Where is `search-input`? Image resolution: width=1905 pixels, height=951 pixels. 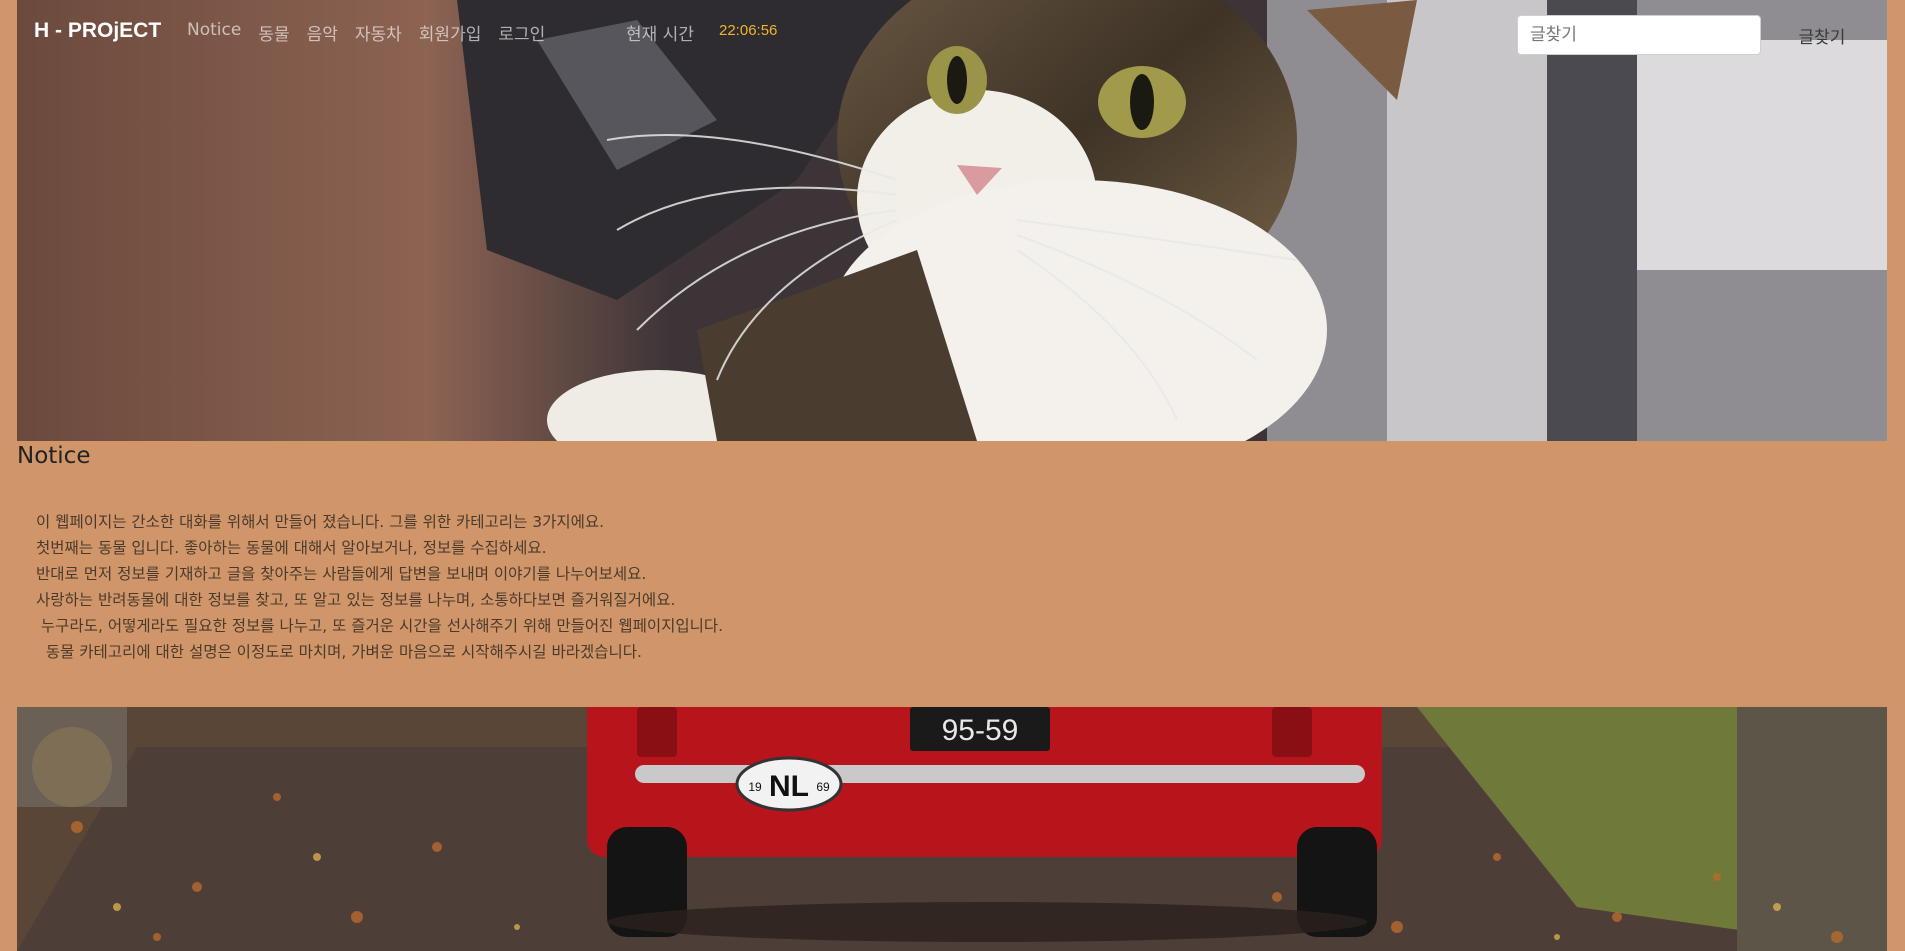
search-input is located at coordinates (1639, 35).